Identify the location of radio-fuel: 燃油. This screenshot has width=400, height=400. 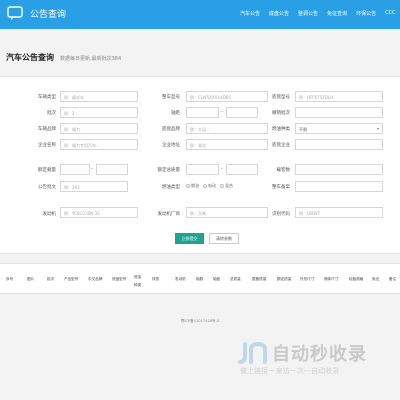
(192, 186).